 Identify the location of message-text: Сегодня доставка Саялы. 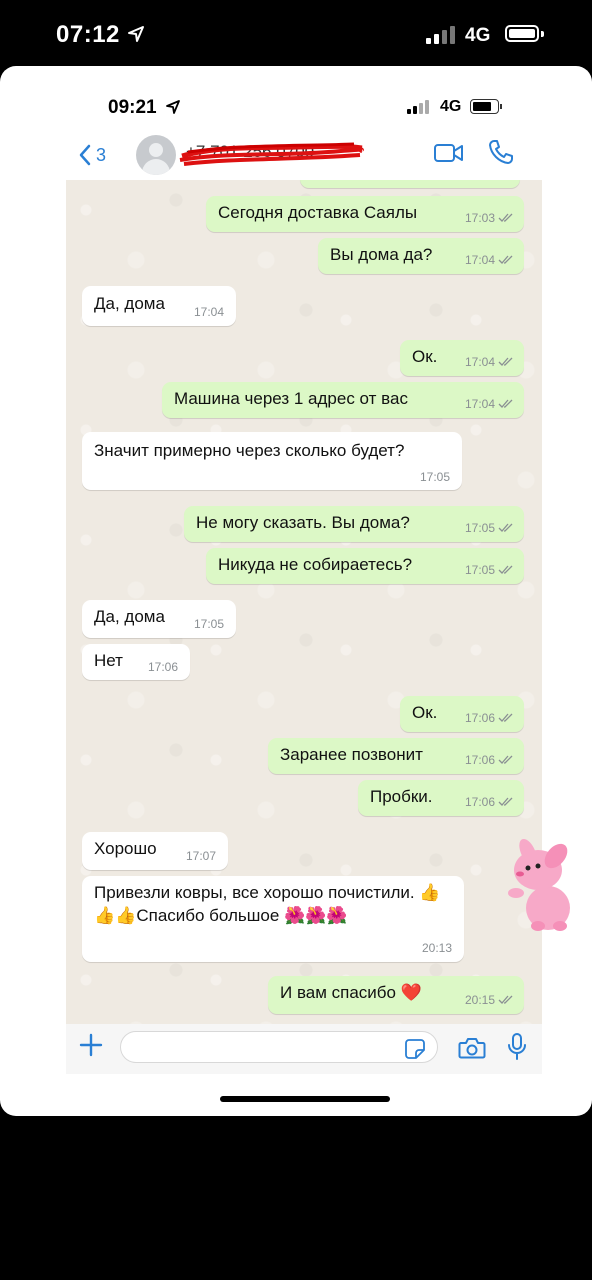
(318, 212).